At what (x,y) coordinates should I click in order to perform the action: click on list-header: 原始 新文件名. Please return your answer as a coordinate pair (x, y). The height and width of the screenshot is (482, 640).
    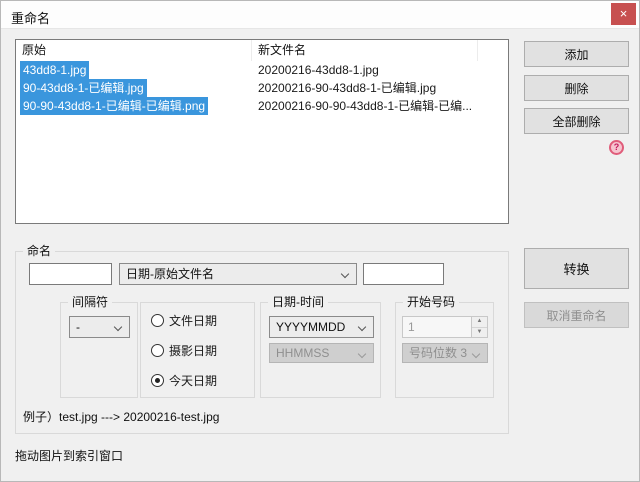
    Looking at the image, I should click on (262, 50).